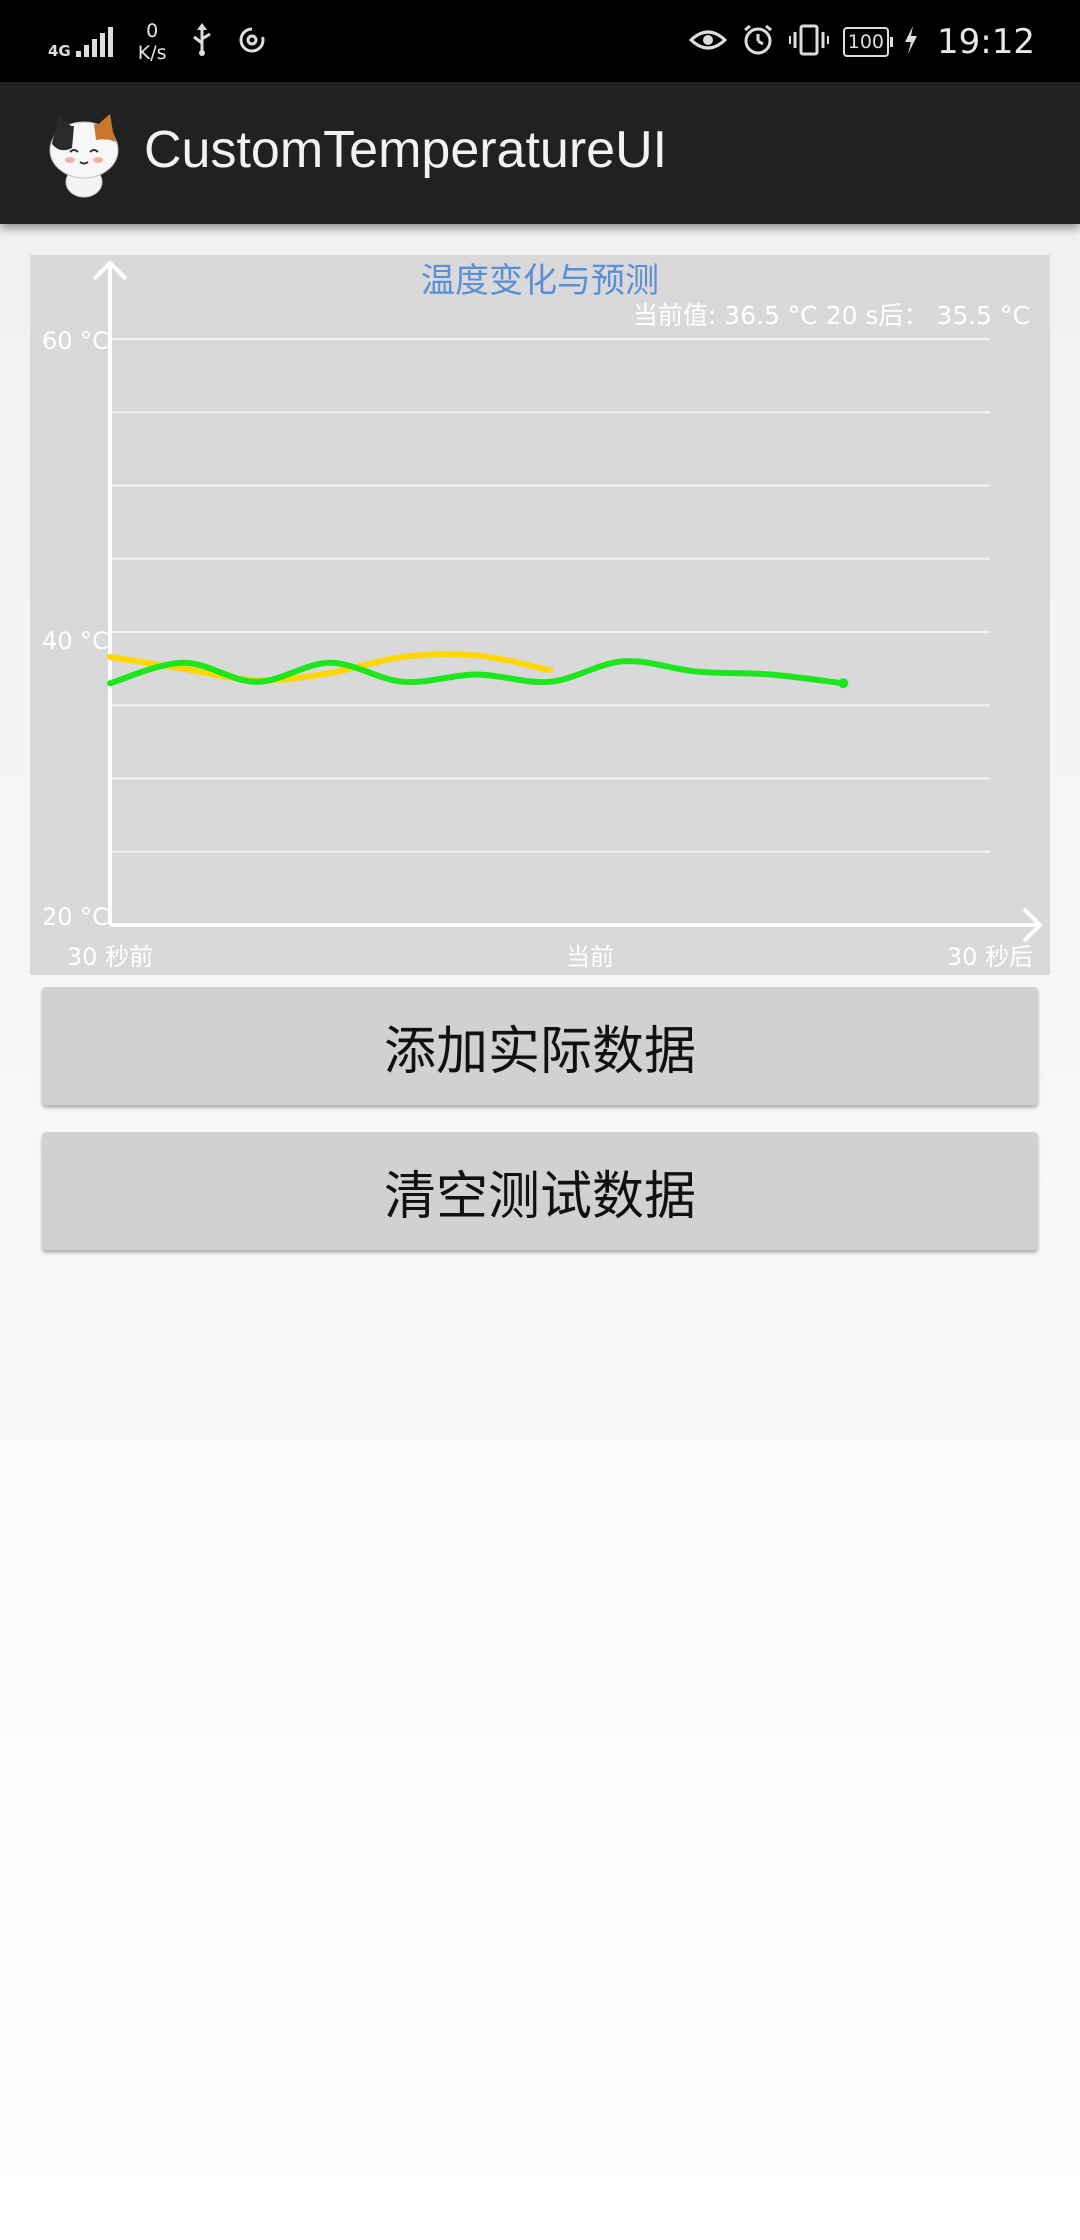 The image size is (1080, 2240). I want to click on cat-app-icon, so click(84, 153).